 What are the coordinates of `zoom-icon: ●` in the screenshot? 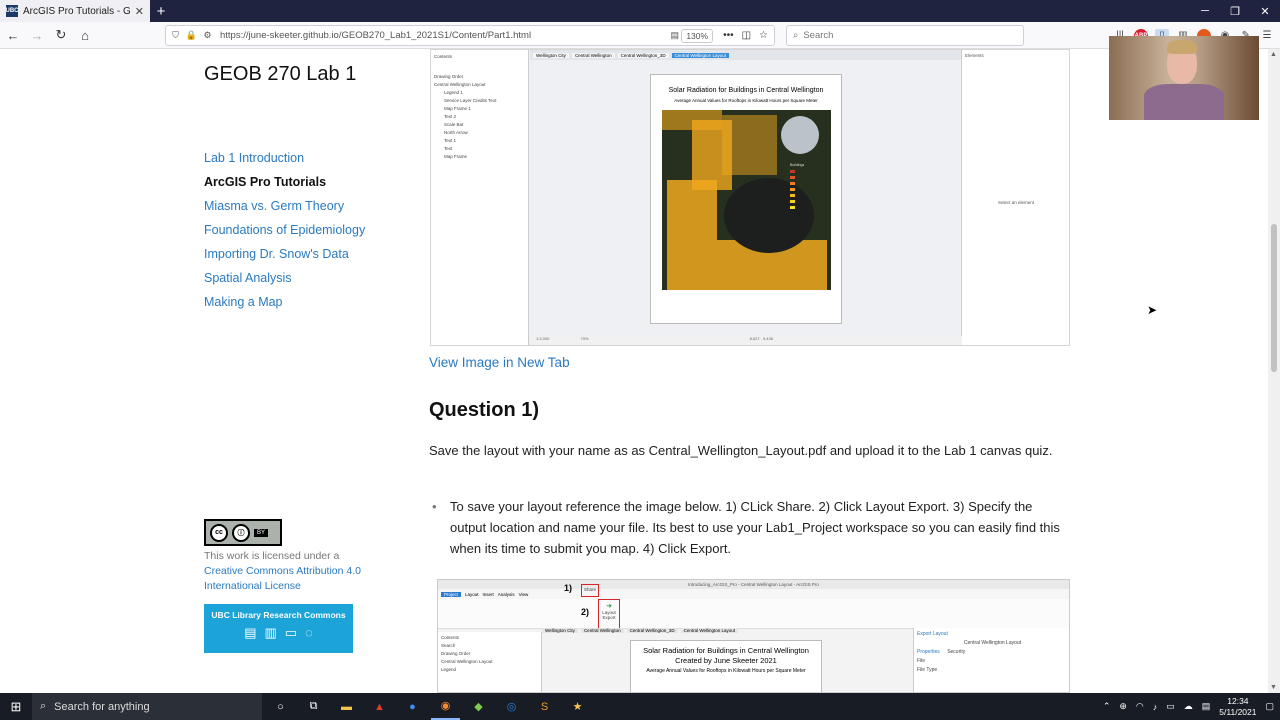 It's located at (412, 706).